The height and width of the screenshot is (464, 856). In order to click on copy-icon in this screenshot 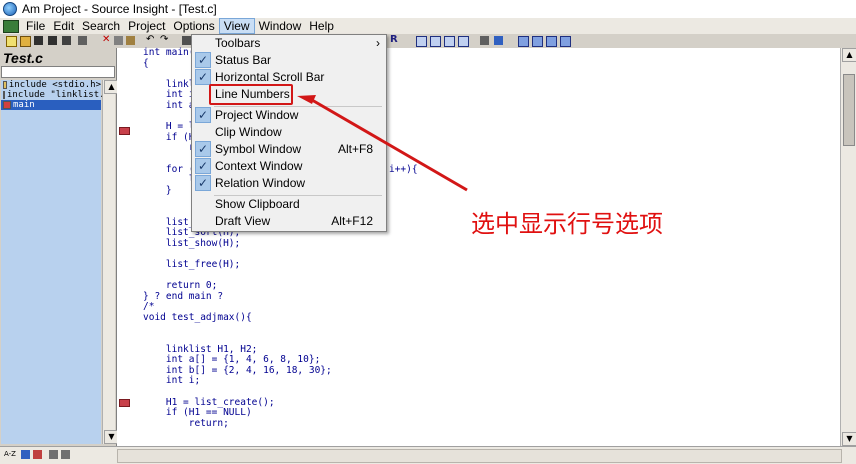, I will do `click(118, 40)`.